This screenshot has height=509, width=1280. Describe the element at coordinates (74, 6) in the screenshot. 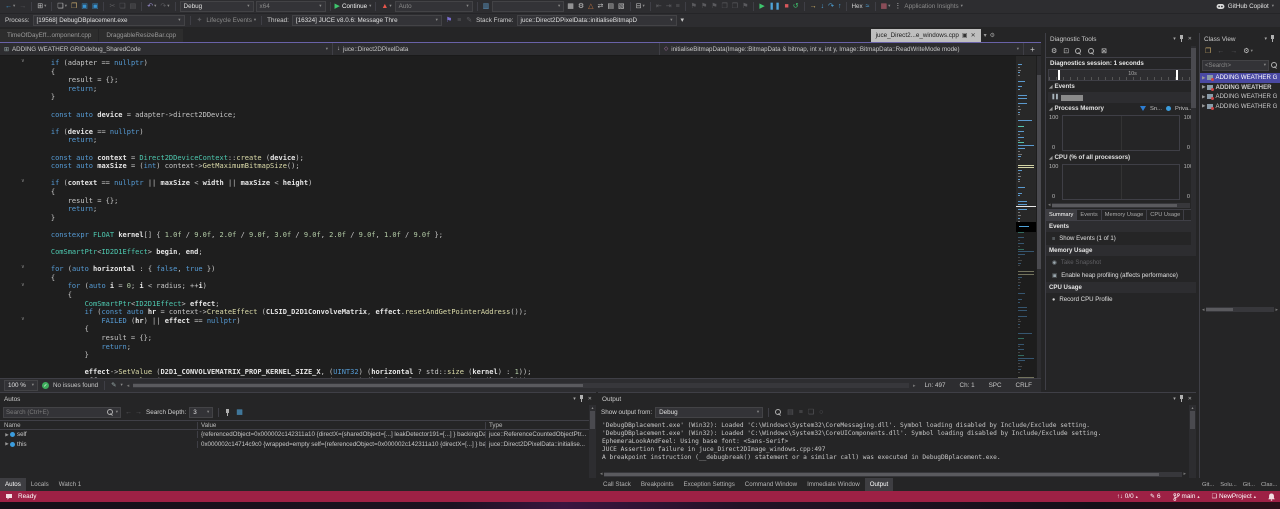

I see `open-file-icon: ❐` at that location.